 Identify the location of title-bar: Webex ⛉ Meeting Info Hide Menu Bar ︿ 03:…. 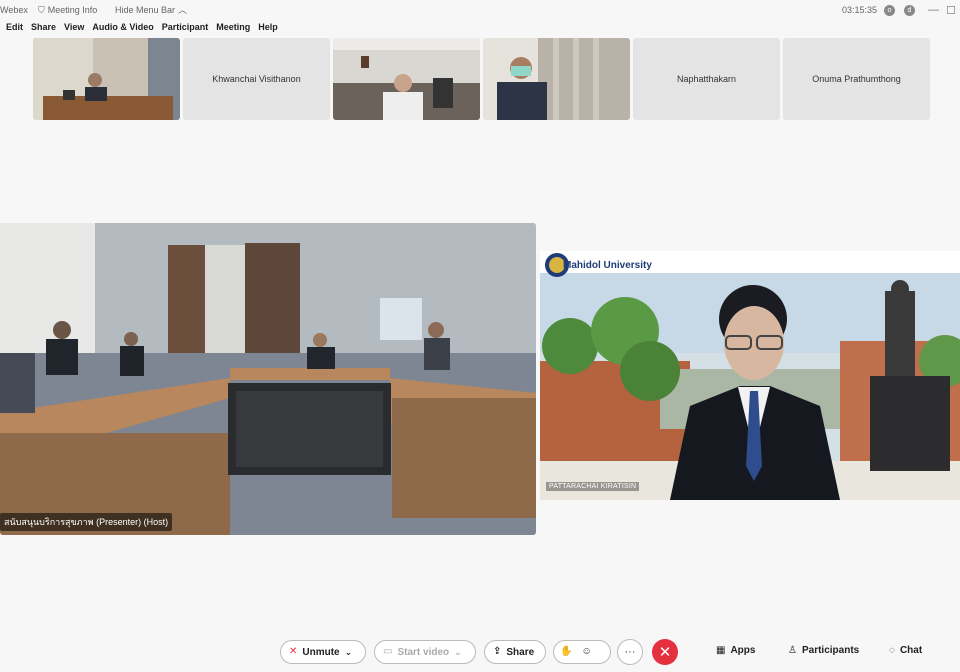
(480, 10).